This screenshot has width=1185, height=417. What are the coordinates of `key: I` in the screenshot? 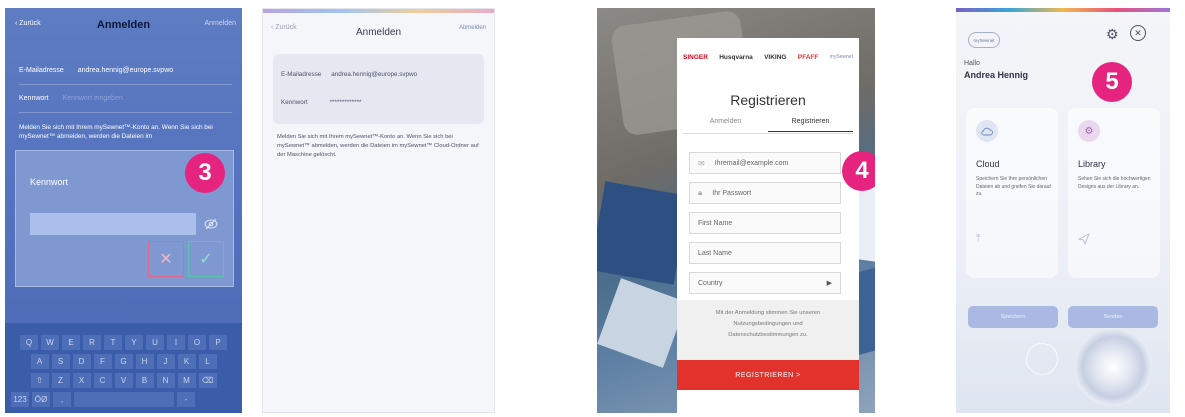 It's located at (176, 342).